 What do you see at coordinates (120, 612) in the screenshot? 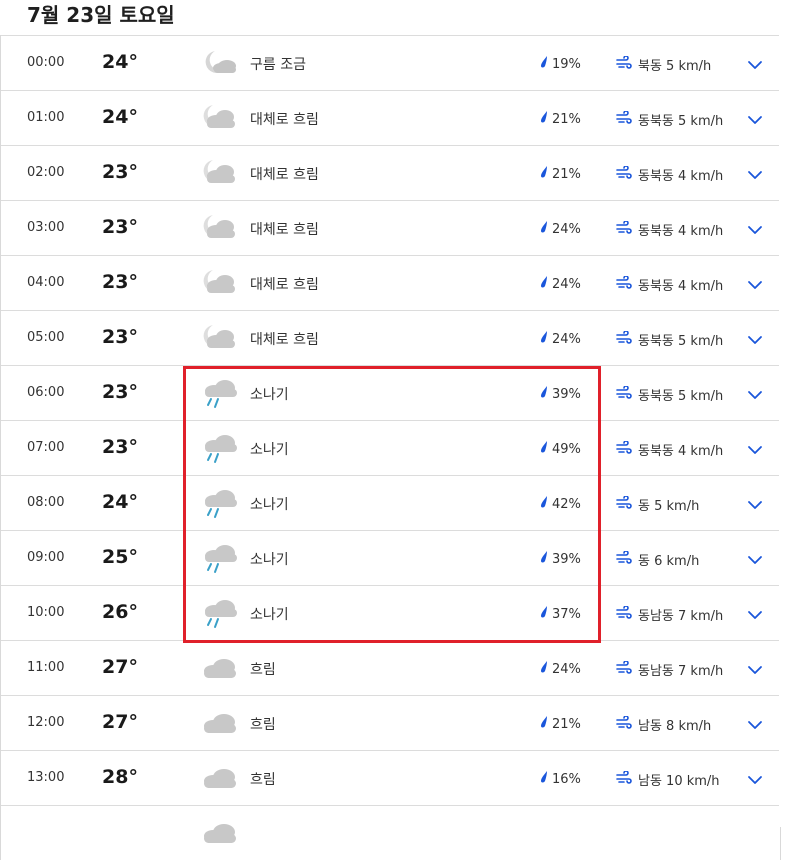
I see `row-temperature: 26°` at bounding box center [120, 612].